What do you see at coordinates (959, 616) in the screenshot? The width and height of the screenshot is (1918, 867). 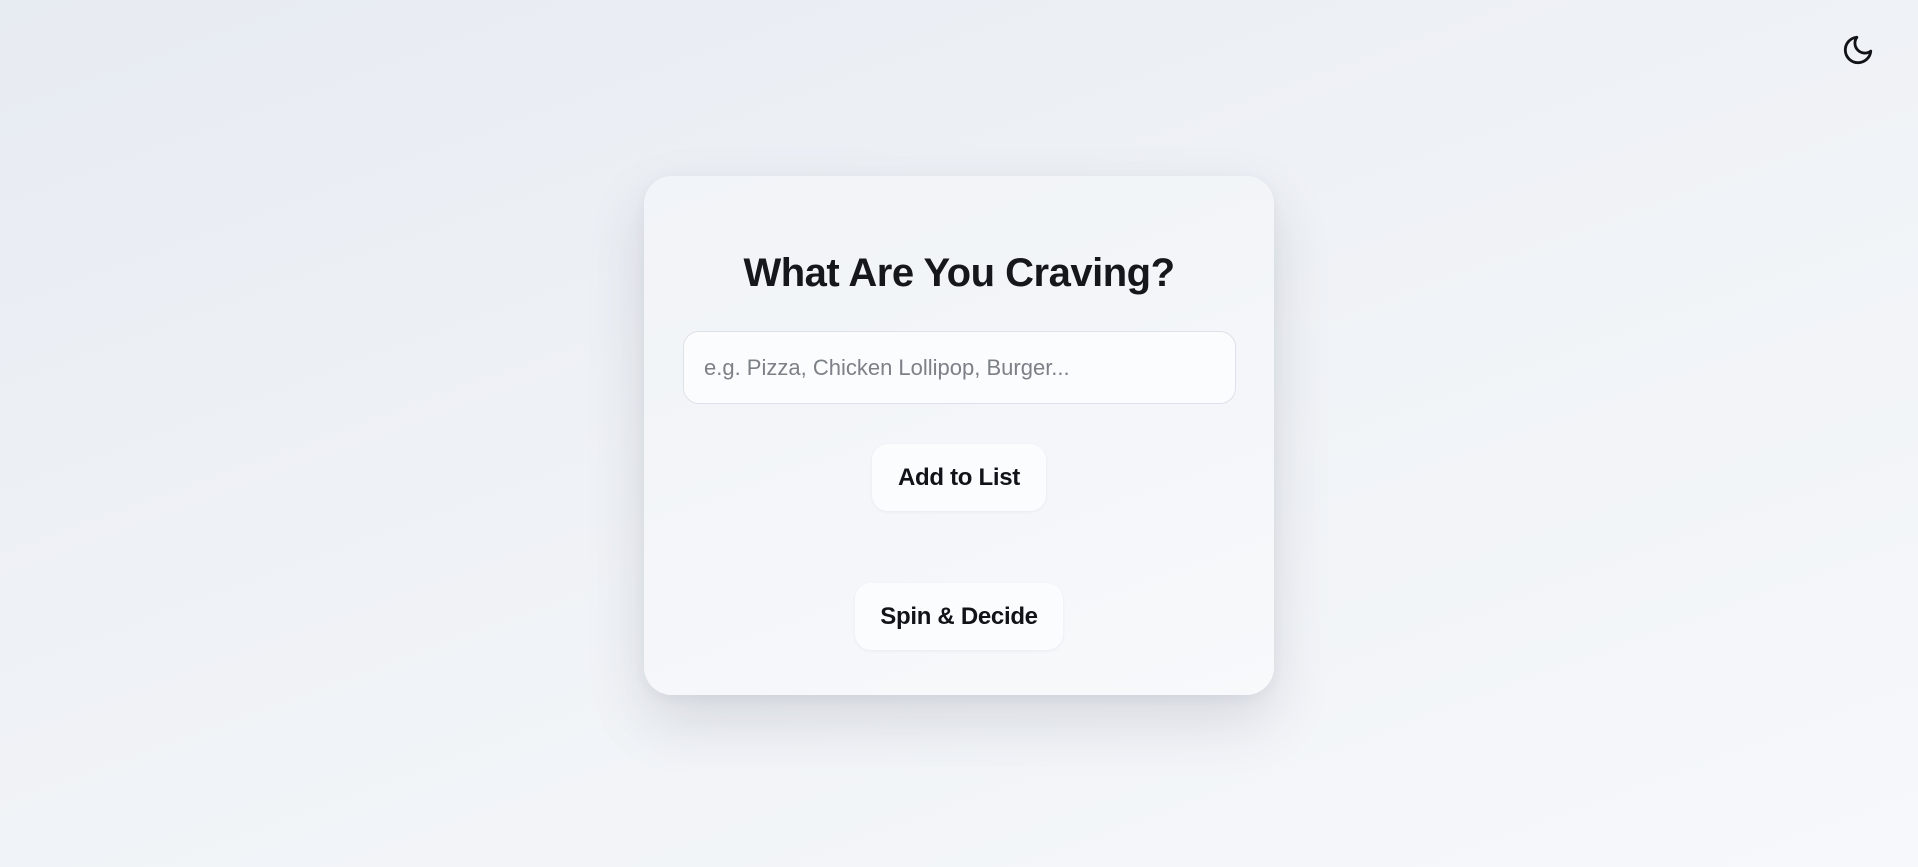 I see `spin-and-decide-button: Spin & Decide` at bounding box center [959, 616].